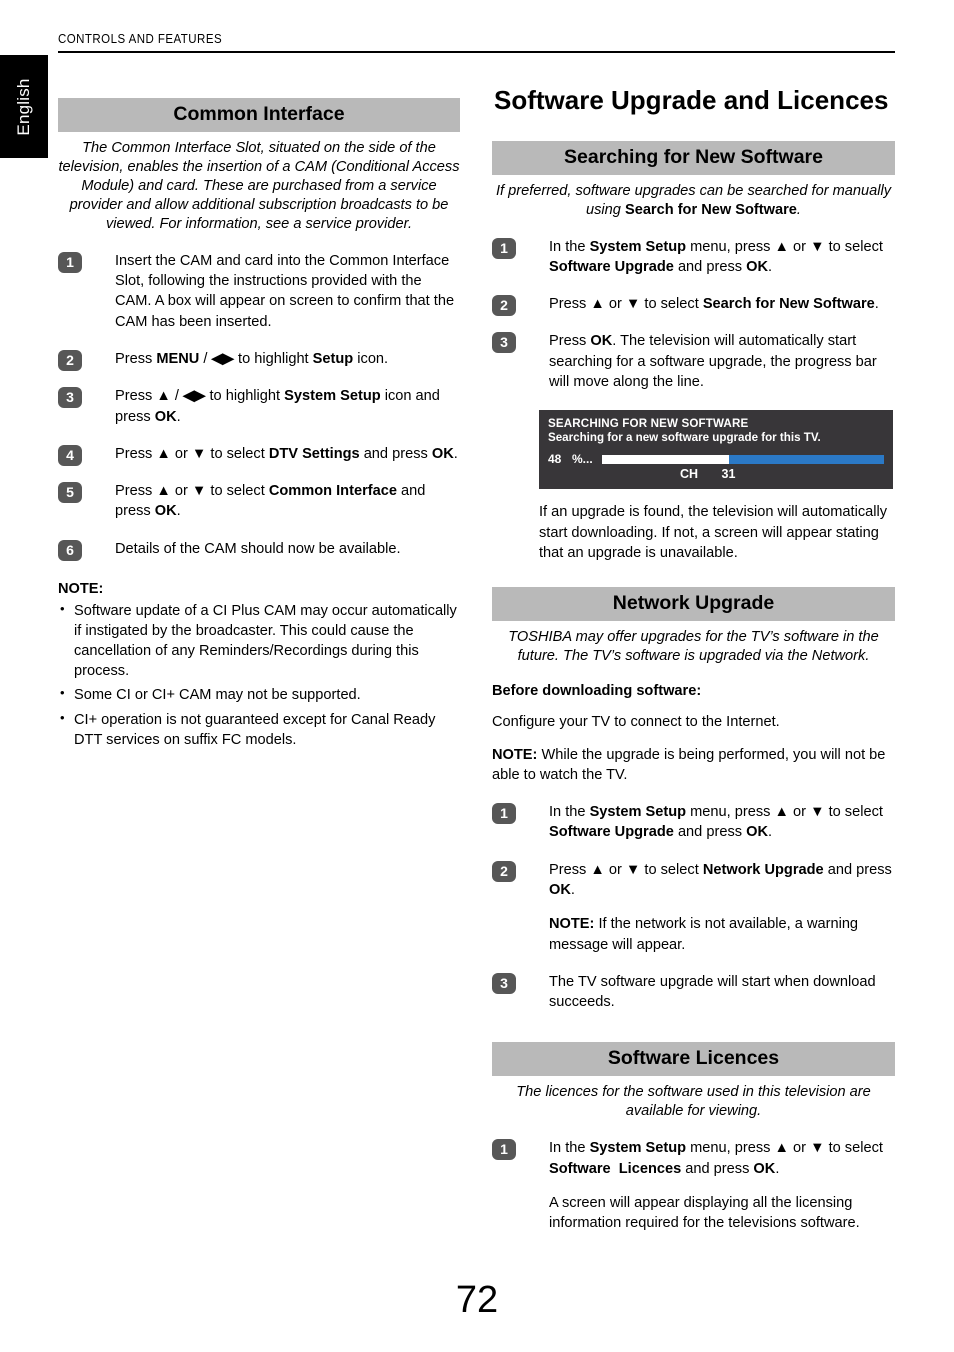 This screenshot has height=1352, width=954. I want to click on language-tab: English, so click(24, 106).